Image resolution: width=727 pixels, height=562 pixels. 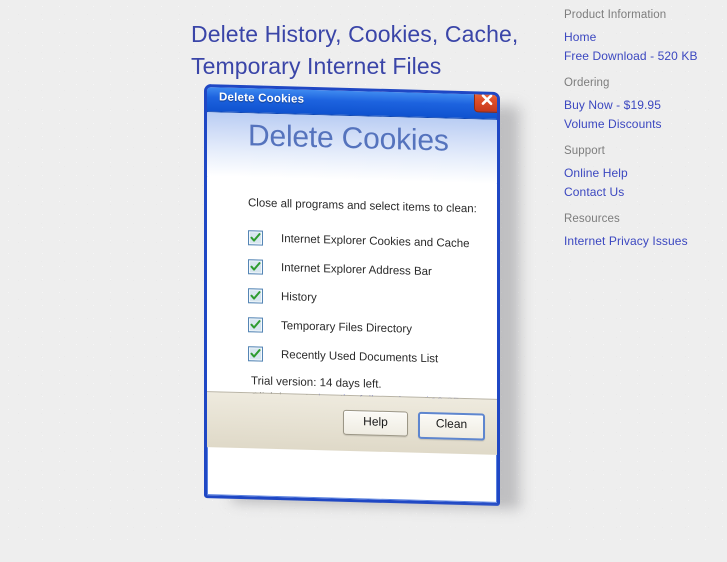 I want to click on sidebar-group-support: Support Online Help Contact Us, so click(x=645, y=172).